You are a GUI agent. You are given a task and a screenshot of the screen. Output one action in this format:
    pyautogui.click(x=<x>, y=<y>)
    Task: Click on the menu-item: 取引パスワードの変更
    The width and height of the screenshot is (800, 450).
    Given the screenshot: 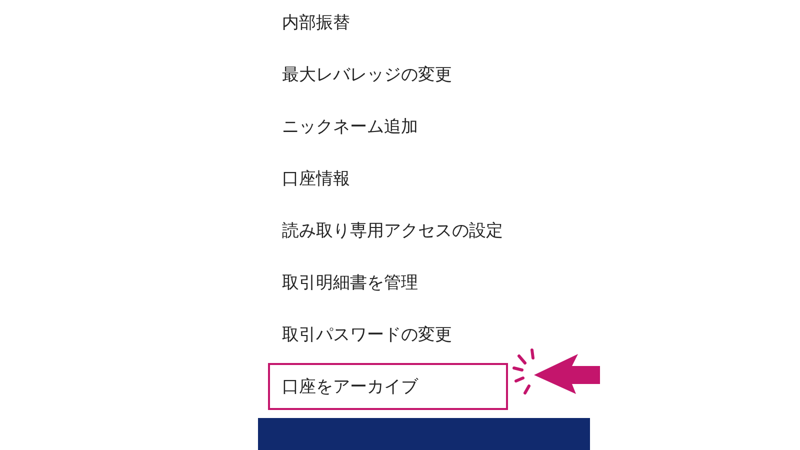 What is the action you would take?
    pyautogui.click(x=367, y=334)
    